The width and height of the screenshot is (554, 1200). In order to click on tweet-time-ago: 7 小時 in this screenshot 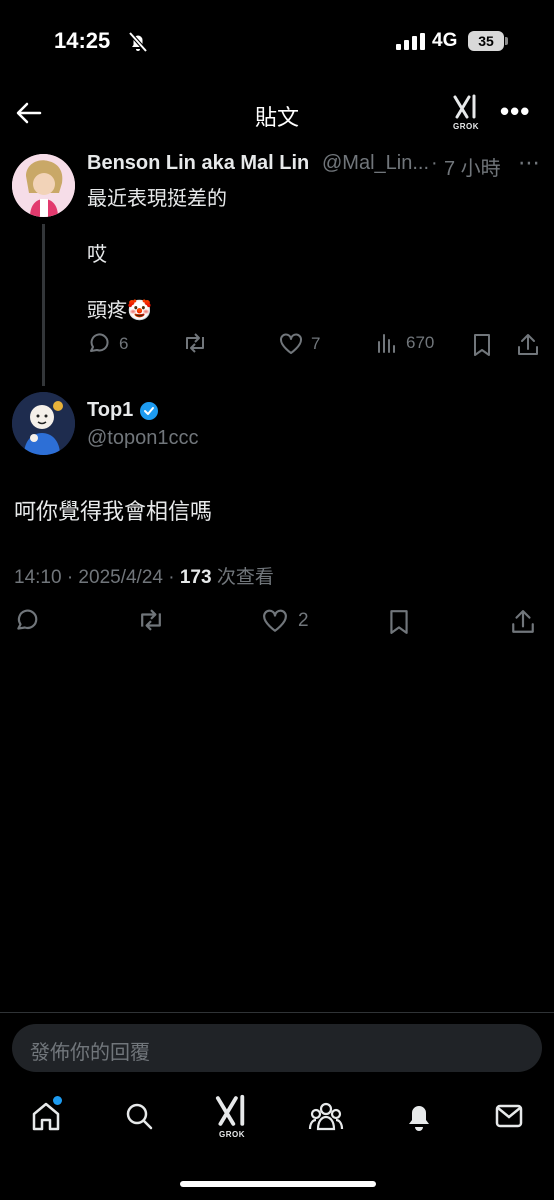, I will do `click(472, 169)`.